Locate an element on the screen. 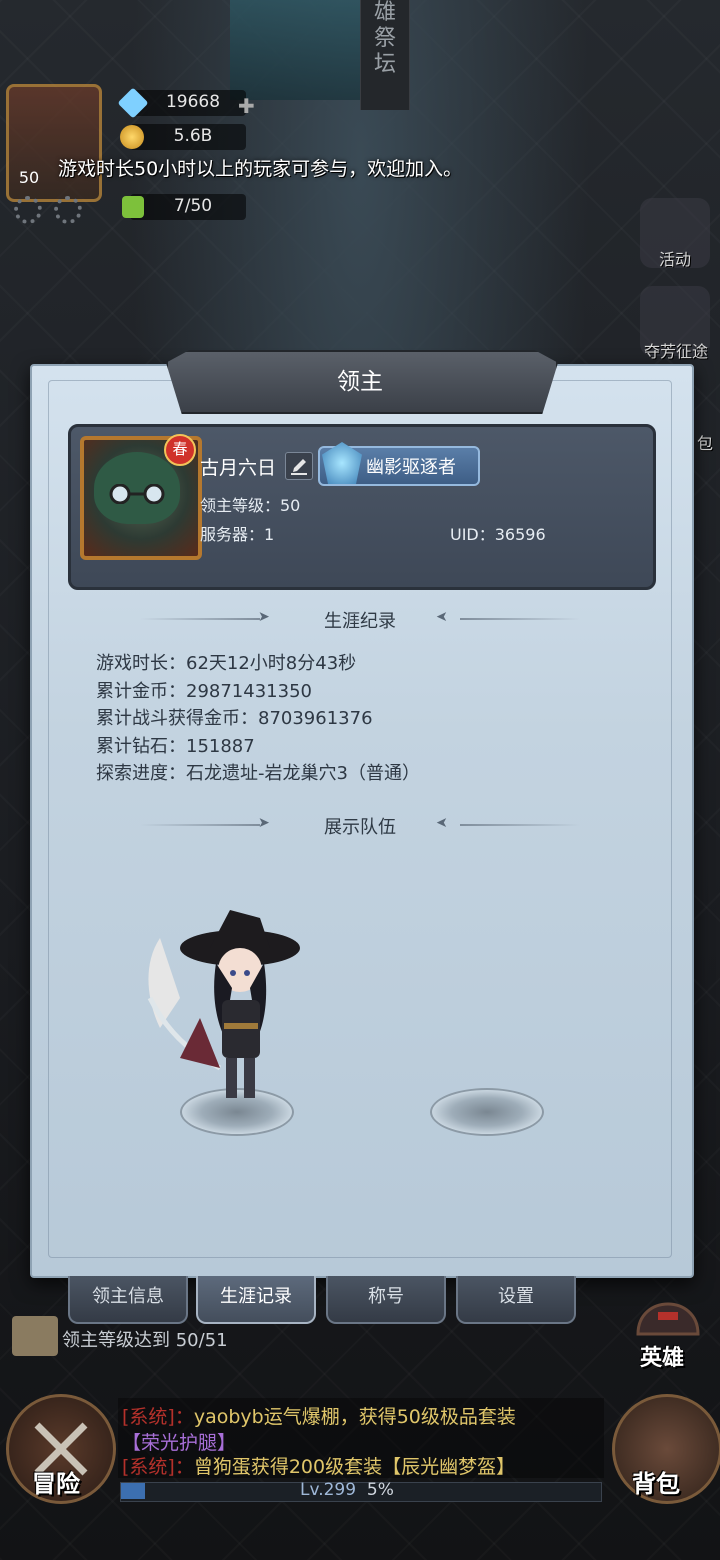 The image size is (720, 1560). hero-nav-button is located at coordinates (668, 1314).